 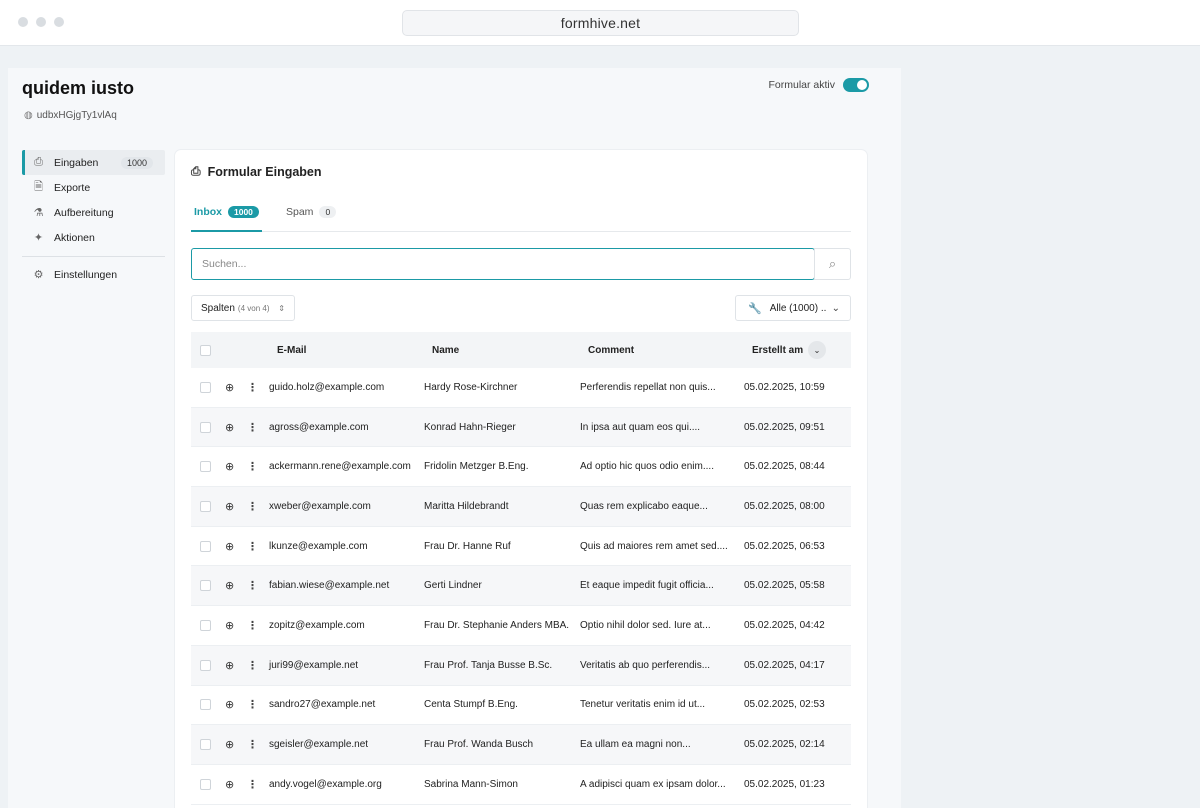 I want to click on column-header-email: E-Mail, so click(x=291, y=350).